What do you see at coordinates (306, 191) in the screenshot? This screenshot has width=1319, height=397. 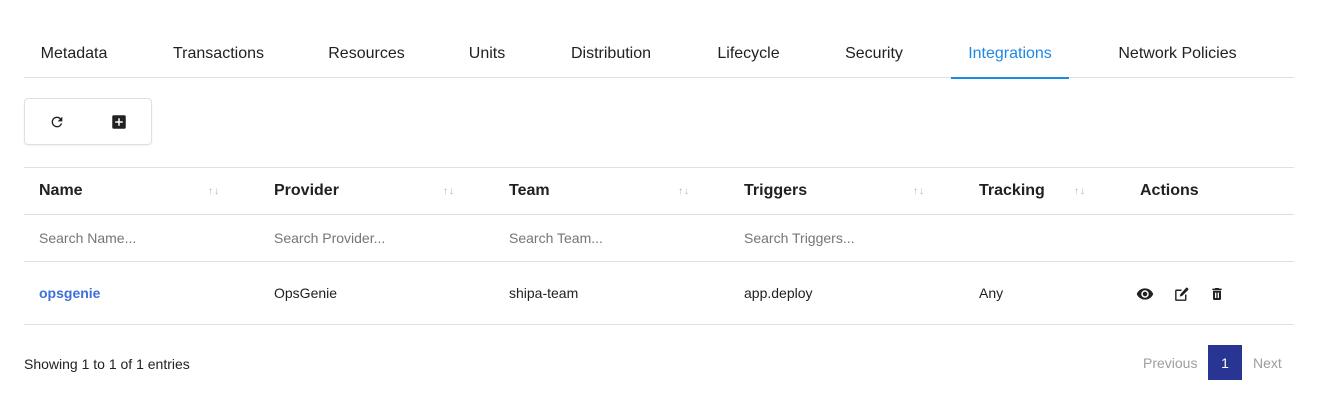 I see `column-header-provider: Provider` at bounding box center [306, 191].